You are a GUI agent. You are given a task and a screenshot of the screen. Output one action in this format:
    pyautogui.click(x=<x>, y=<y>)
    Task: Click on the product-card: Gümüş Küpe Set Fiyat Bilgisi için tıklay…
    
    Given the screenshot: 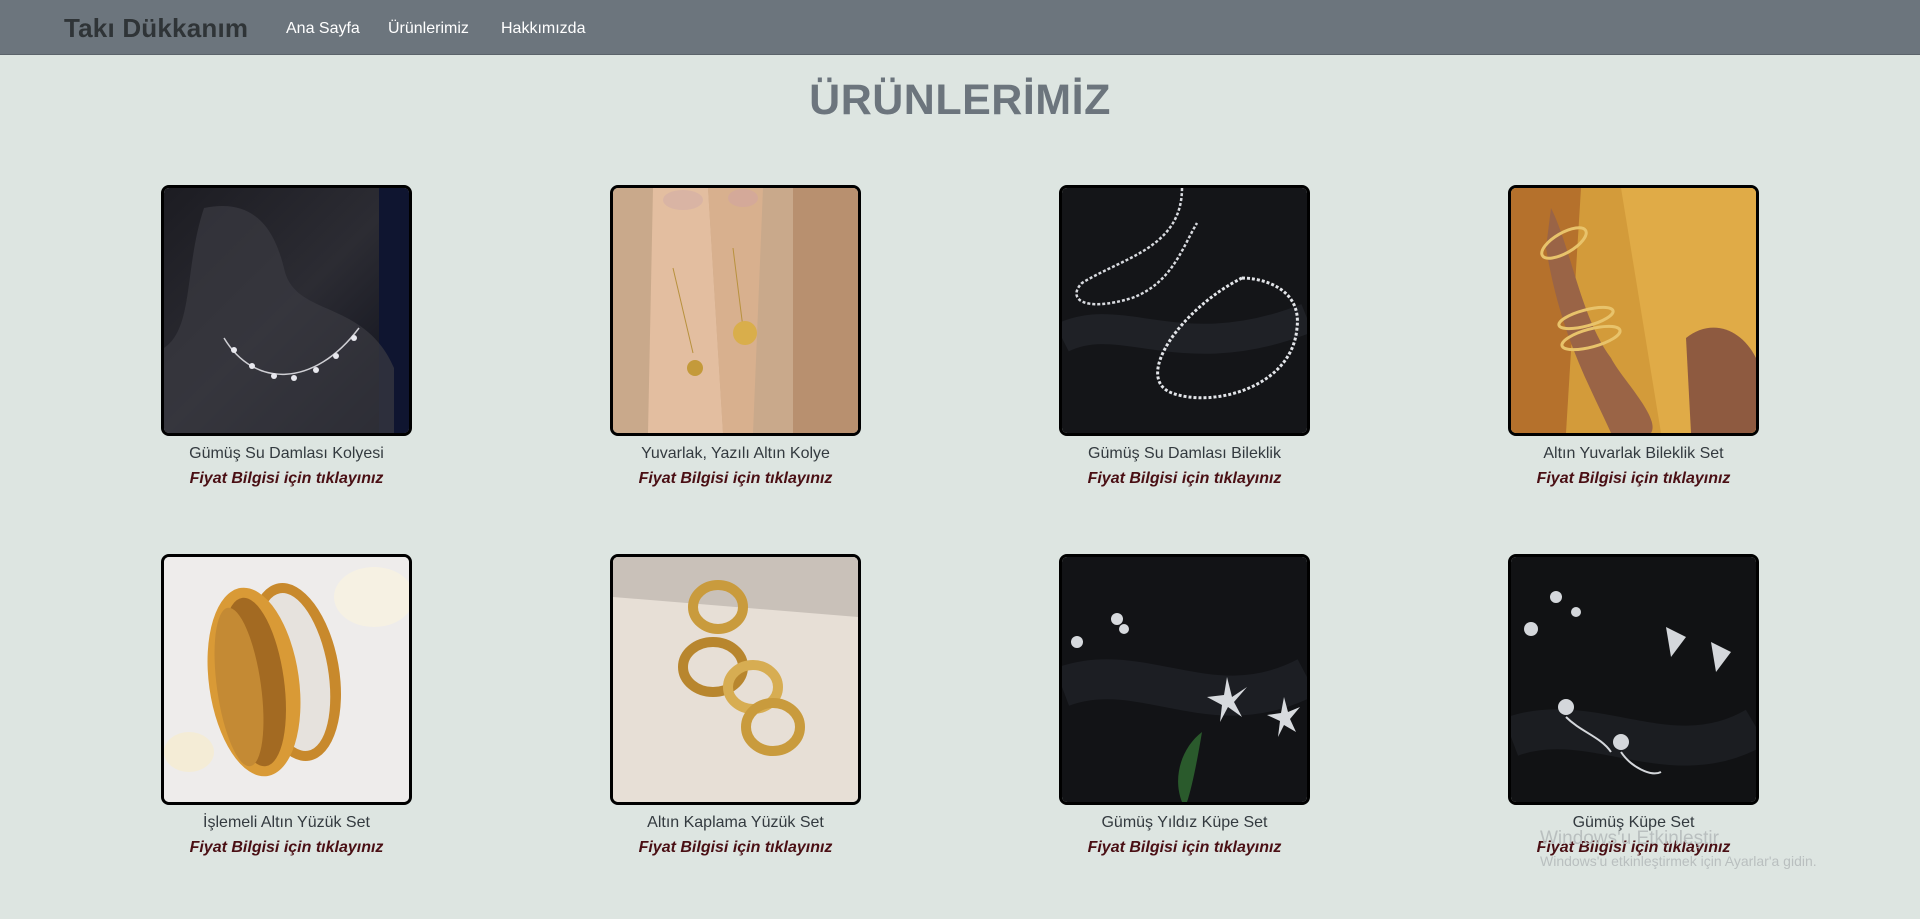 What is the action you would take?
    pyautogui.click(x=1633, y=706)
    